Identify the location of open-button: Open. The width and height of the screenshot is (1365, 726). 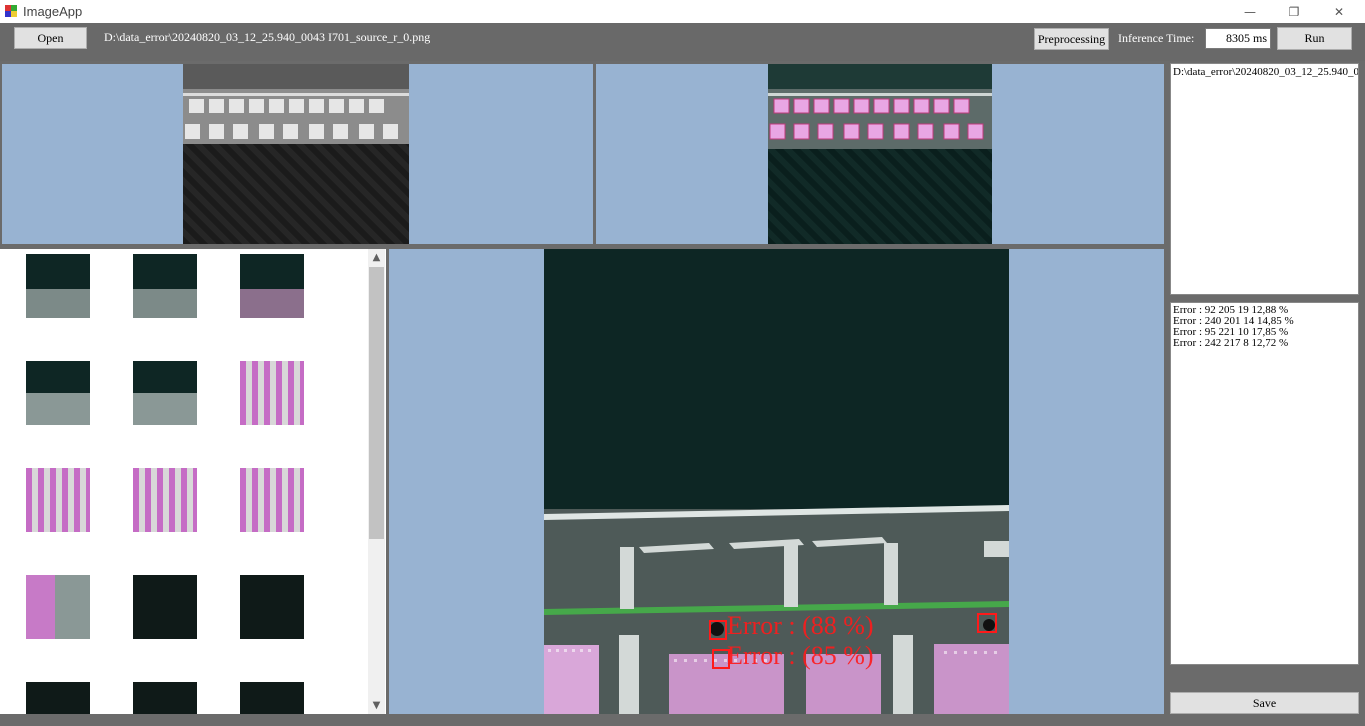
(50, 38).